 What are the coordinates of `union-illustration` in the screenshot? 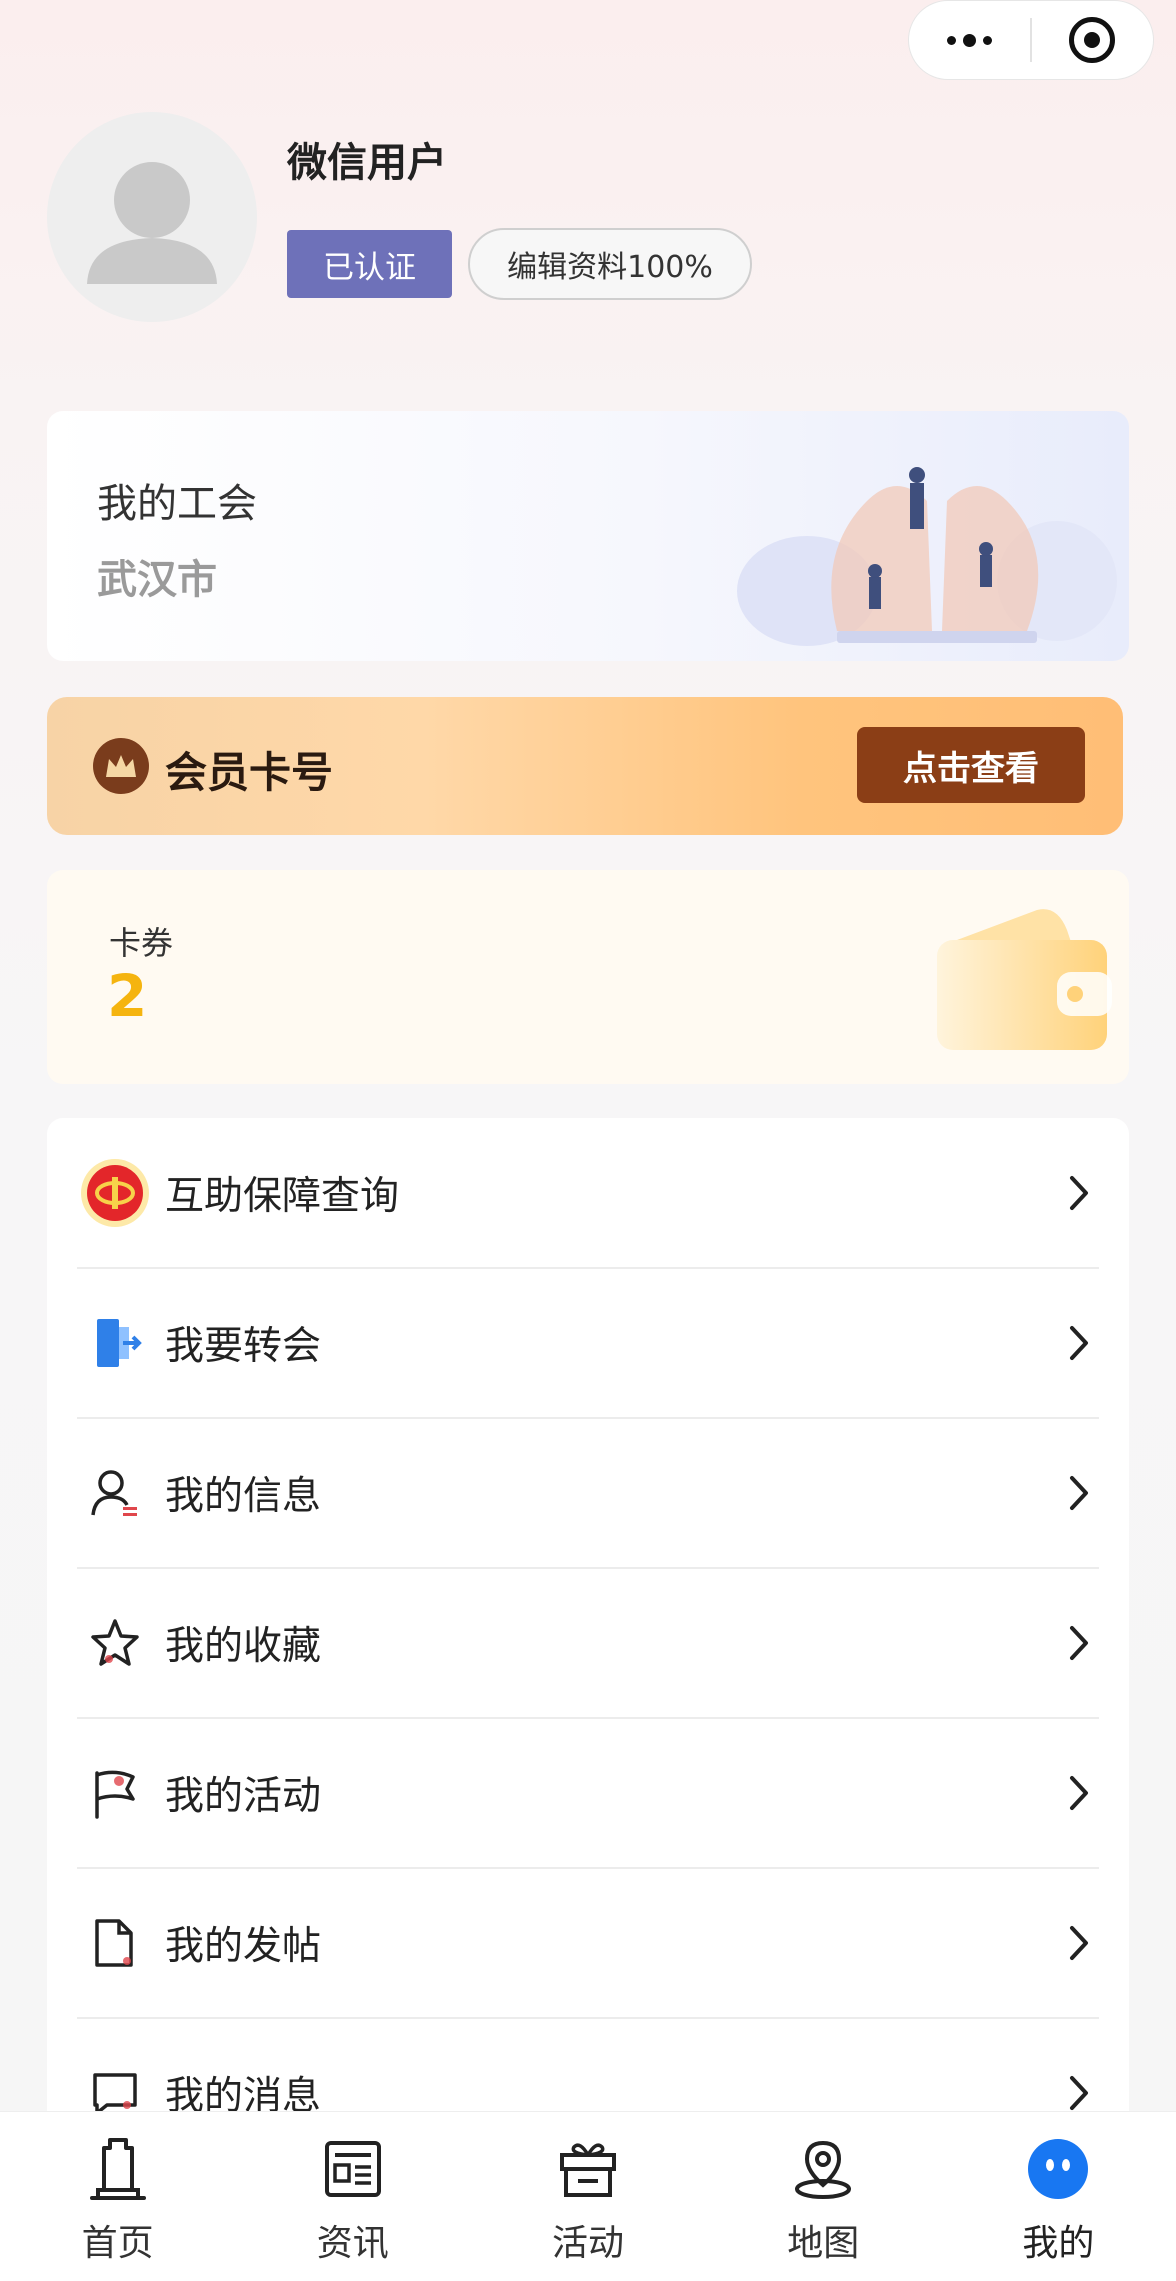 It's located at (927, 556).